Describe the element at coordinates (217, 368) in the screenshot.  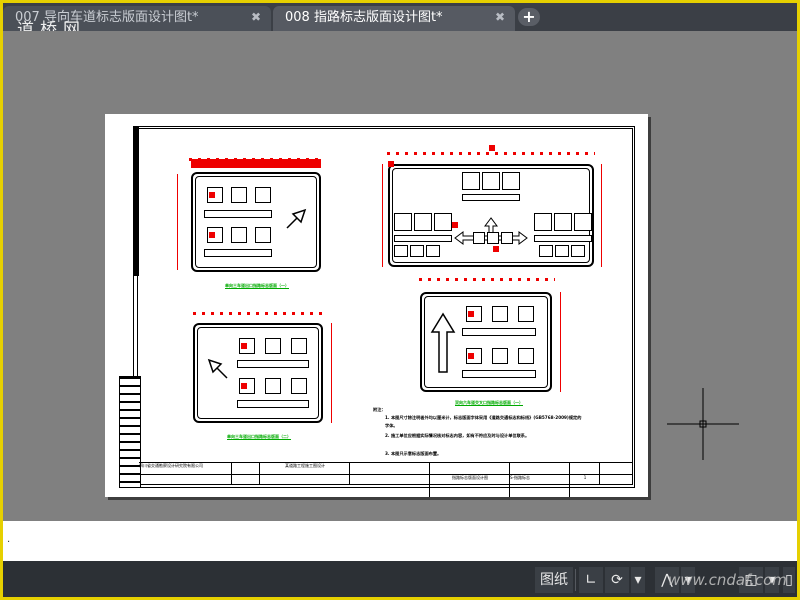
I see `arrow-down-left-icon` at that location.